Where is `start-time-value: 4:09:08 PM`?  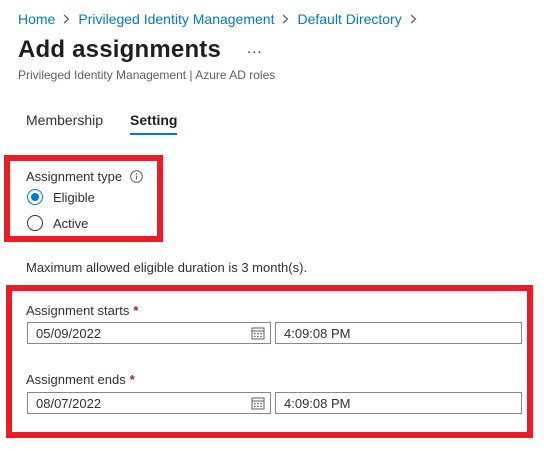 start-time-value: 4:09:08 PM is located at coordinates (317, 333).